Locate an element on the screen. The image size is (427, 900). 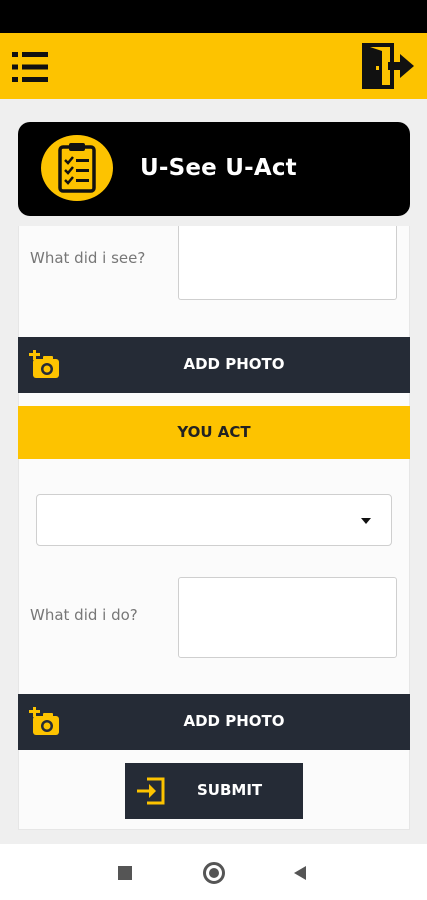
recents-icon is located at coordinates (125, 873).